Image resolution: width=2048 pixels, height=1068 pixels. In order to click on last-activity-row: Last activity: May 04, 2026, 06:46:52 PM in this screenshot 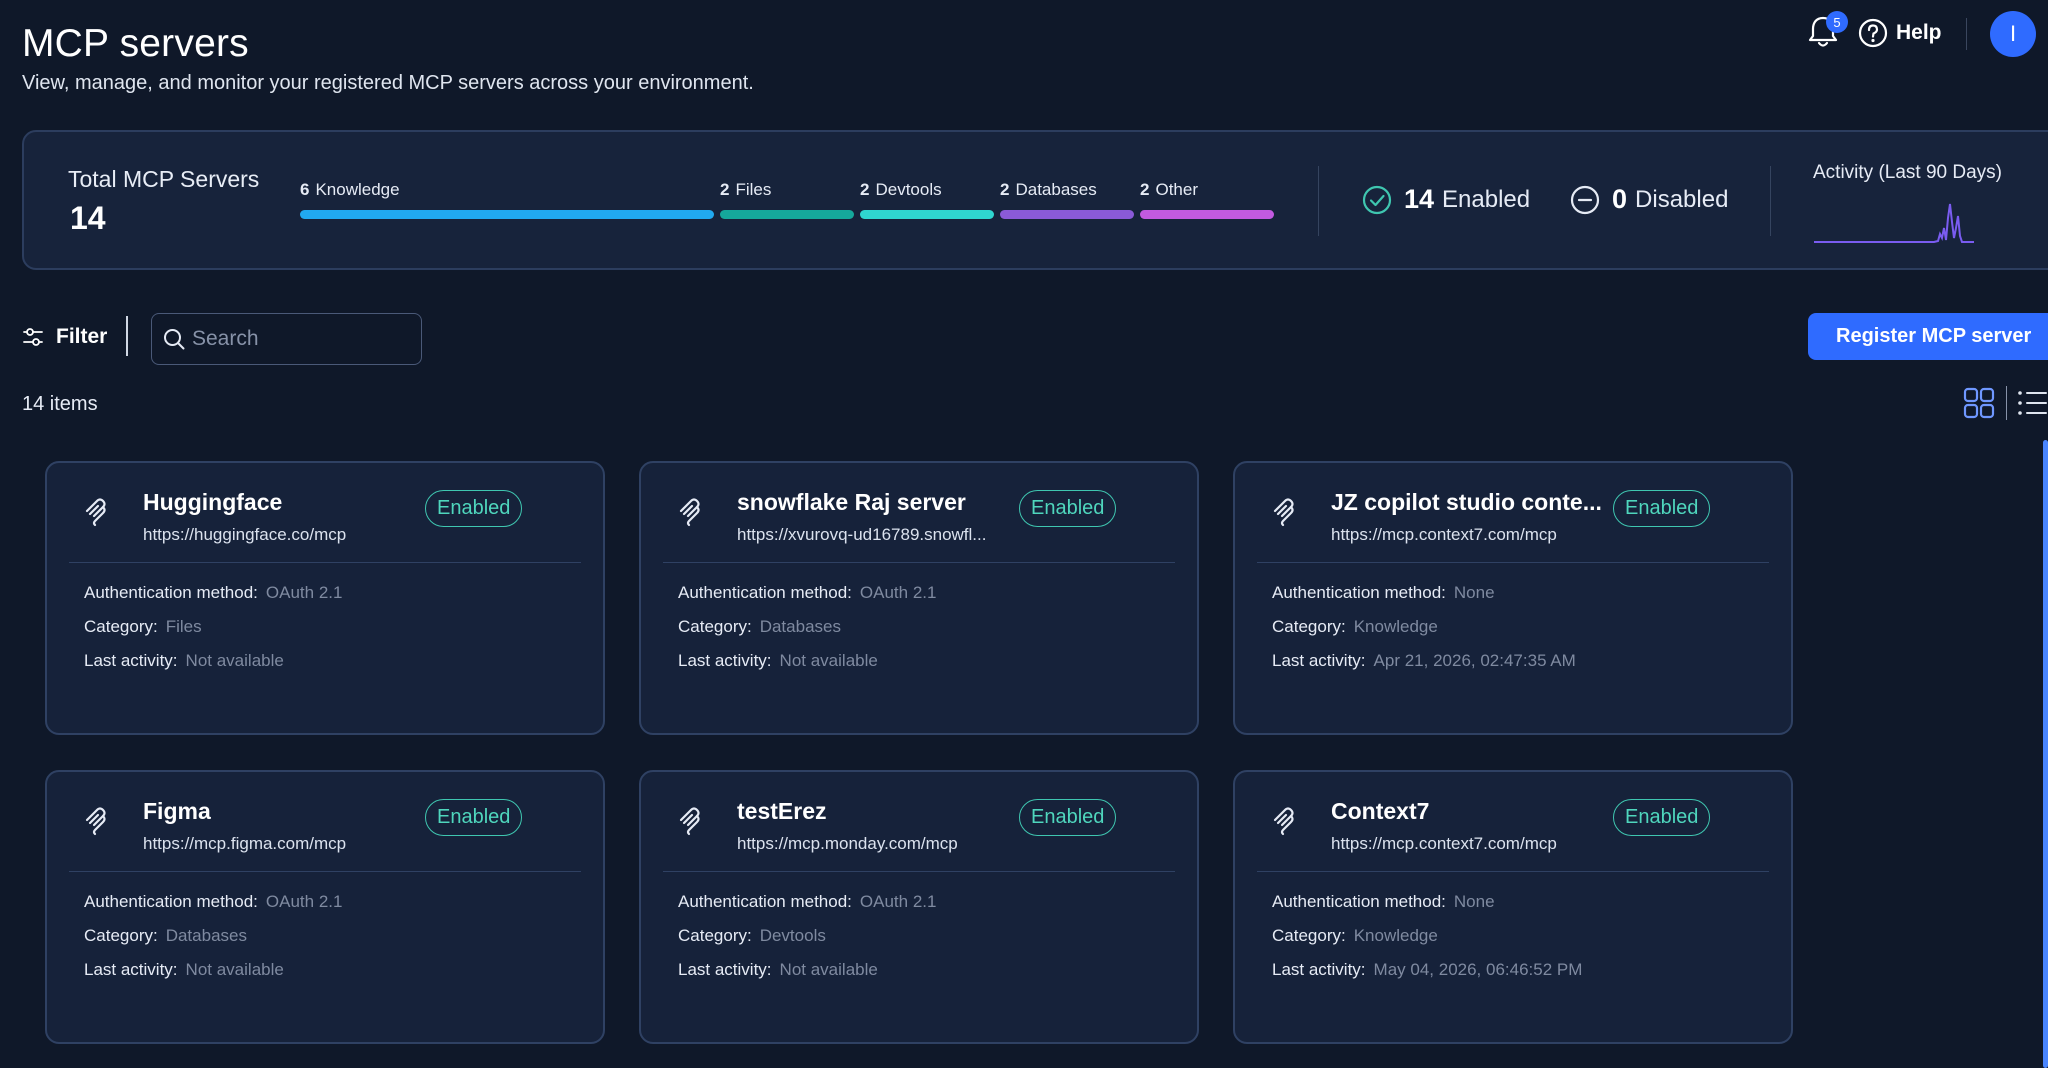, I will do `click(1427, 969)`.